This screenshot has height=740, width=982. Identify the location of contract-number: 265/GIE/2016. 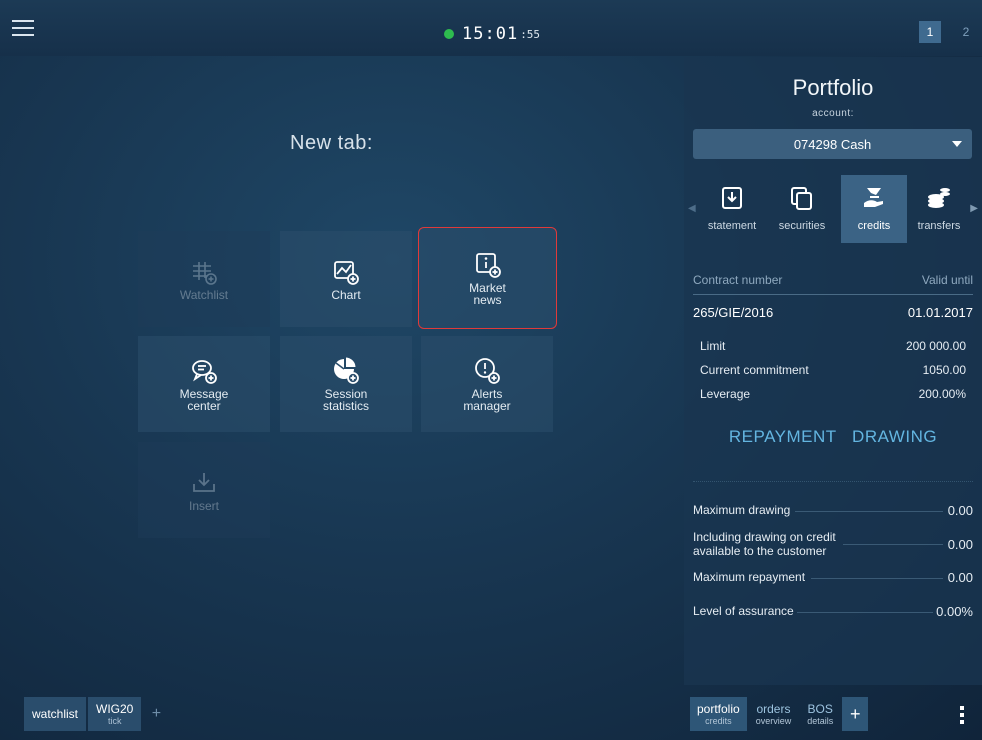
(733, 312).